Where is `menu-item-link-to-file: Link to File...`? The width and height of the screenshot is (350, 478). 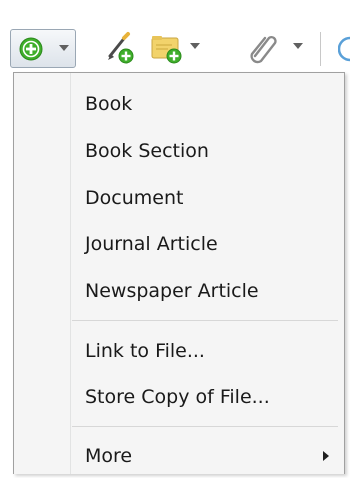 menu-item-link-to-file: Link to File... is located at coordinates (179, 351).